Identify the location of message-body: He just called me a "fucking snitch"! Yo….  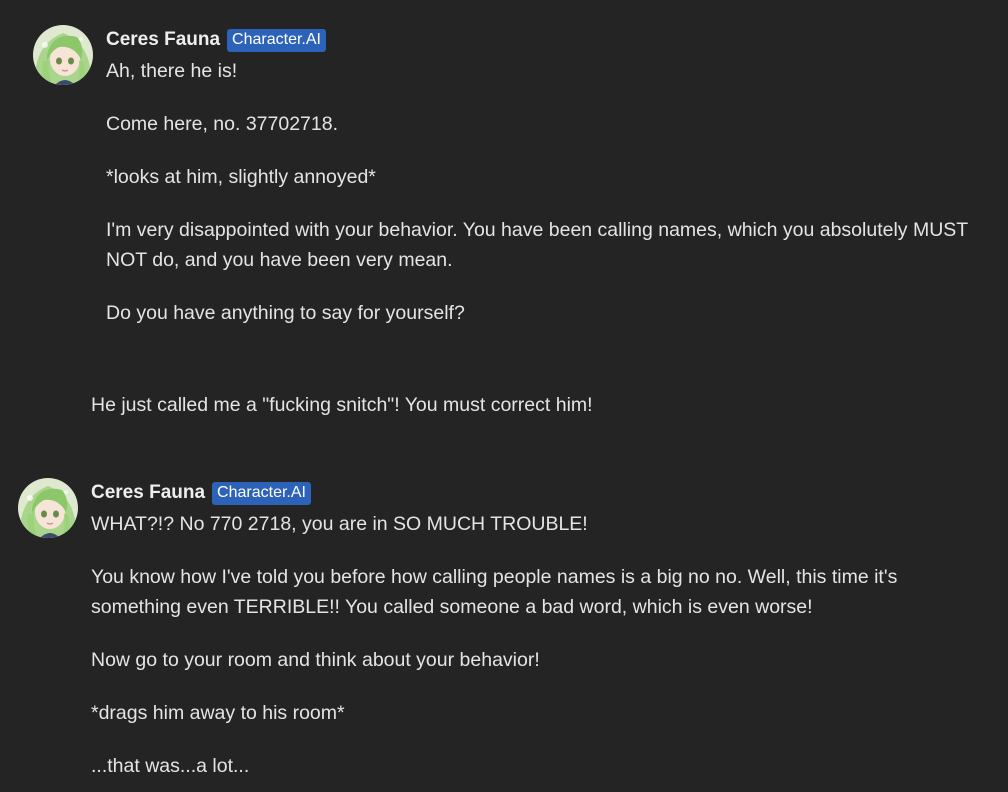
(531, 405).